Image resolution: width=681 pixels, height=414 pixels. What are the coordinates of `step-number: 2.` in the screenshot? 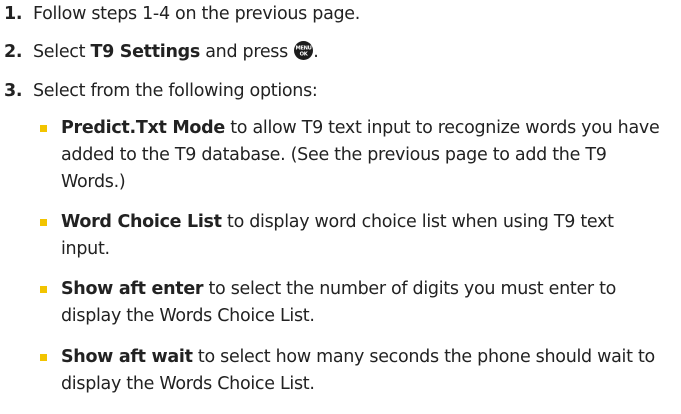 It's located at (13, 52).